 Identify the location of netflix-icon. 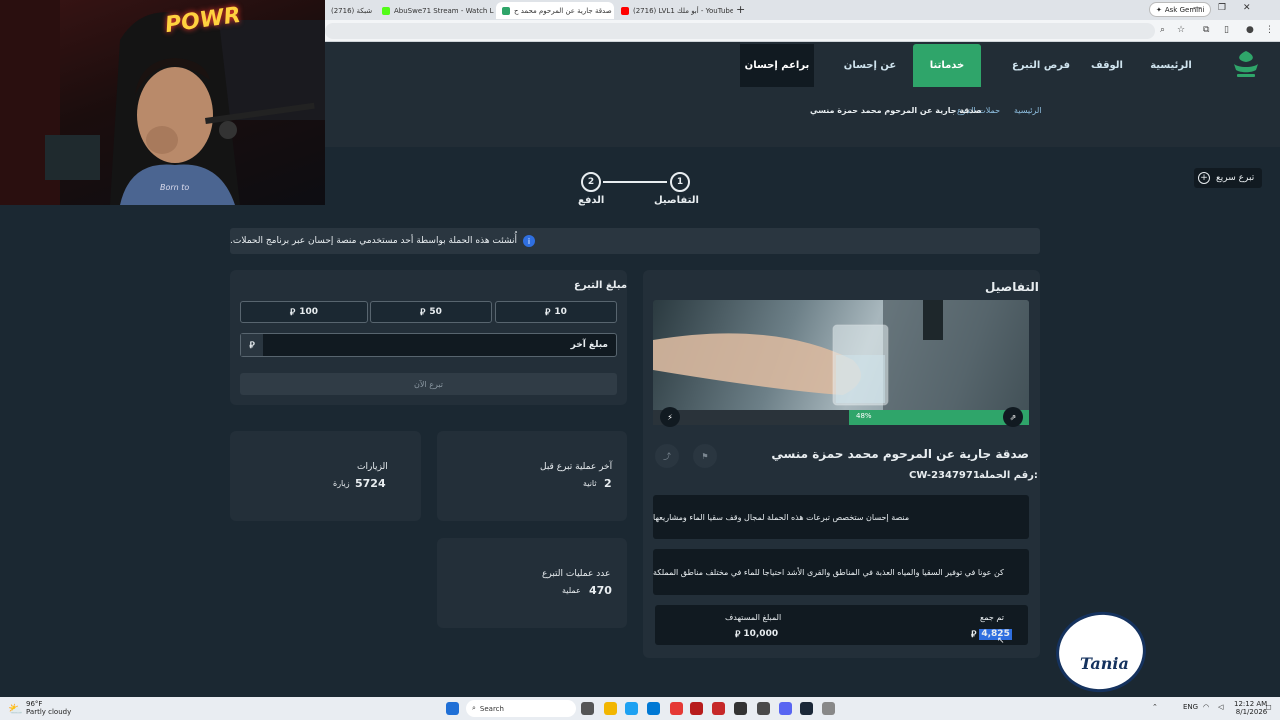
(696, 708).